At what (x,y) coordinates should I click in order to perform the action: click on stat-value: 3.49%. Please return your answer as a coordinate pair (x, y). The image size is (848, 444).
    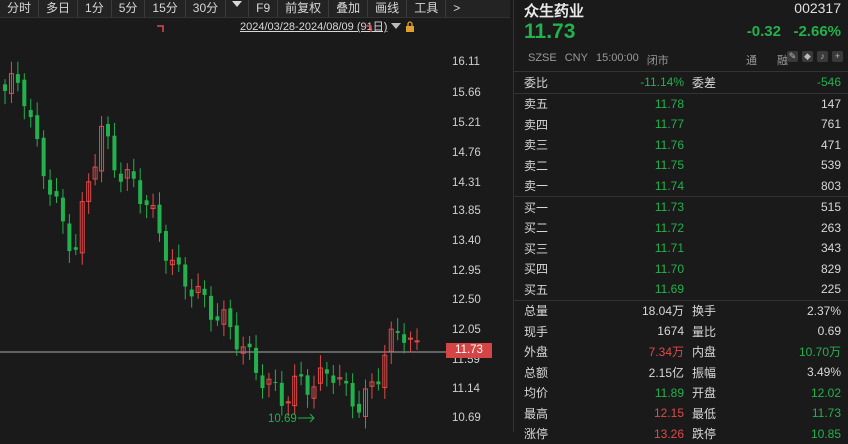
    Looking at the image, I should click on (824, 372).